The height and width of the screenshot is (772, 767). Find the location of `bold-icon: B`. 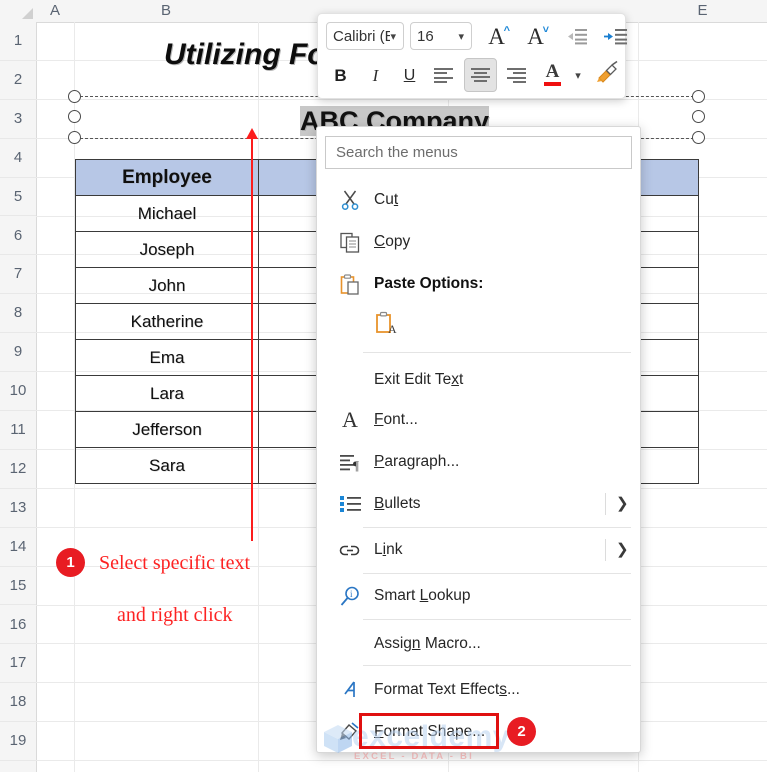

bold-icon: B is located at coordinates (340, 75).